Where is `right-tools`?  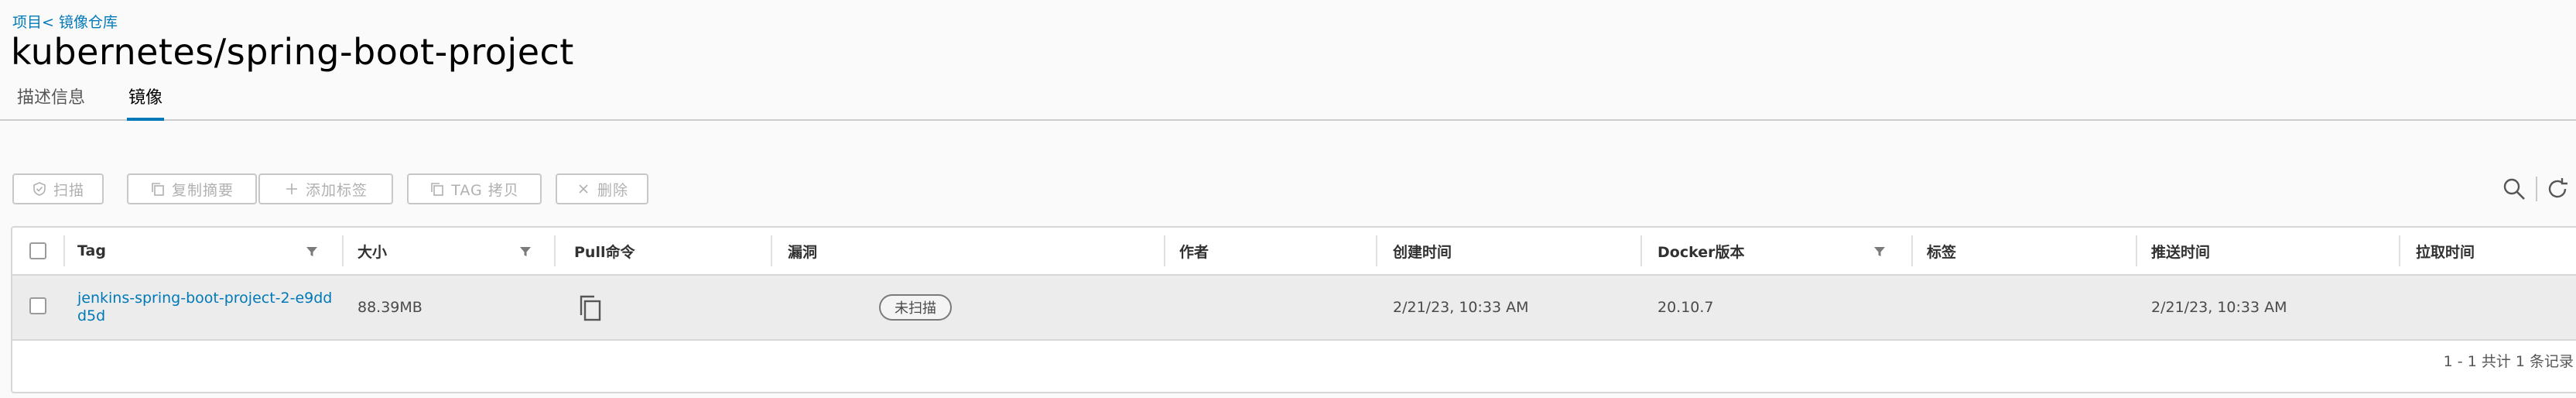 right-tools is located at coordinates (2533, 189).